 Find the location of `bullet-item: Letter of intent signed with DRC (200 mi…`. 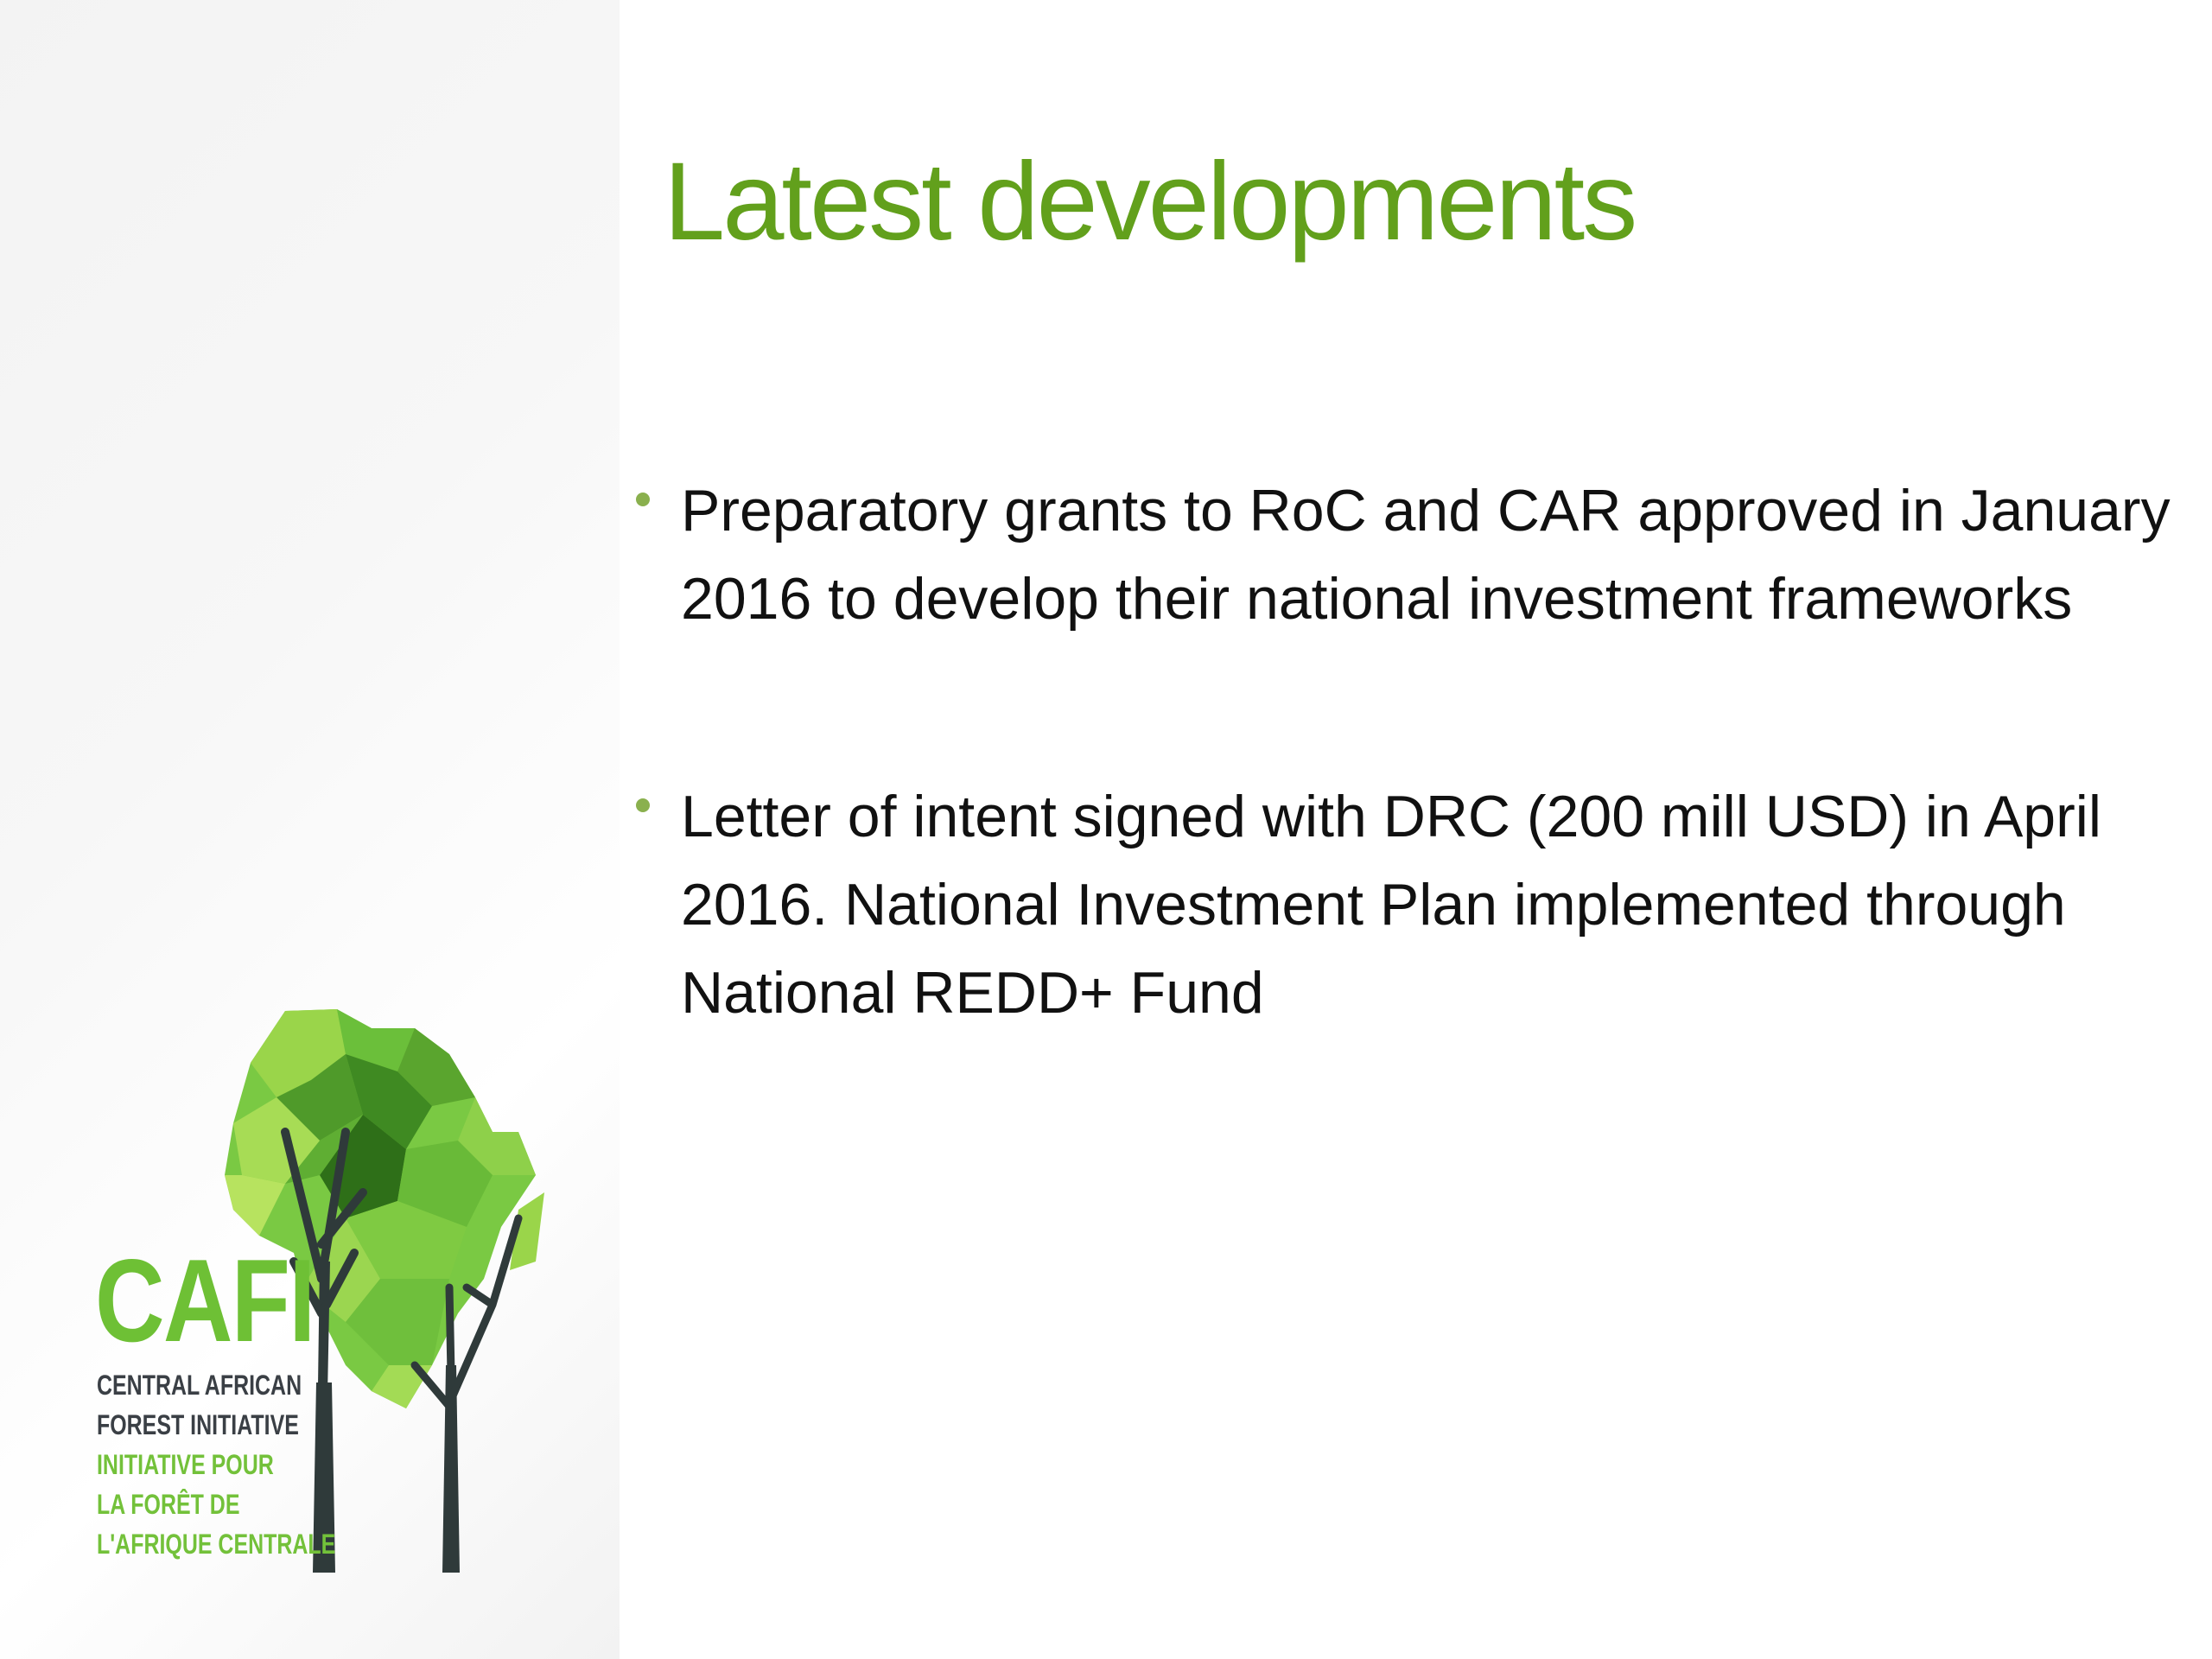

bullet-item: Letter of intent signed with DRC (200 mi… is located at coordinates (1413, 905).